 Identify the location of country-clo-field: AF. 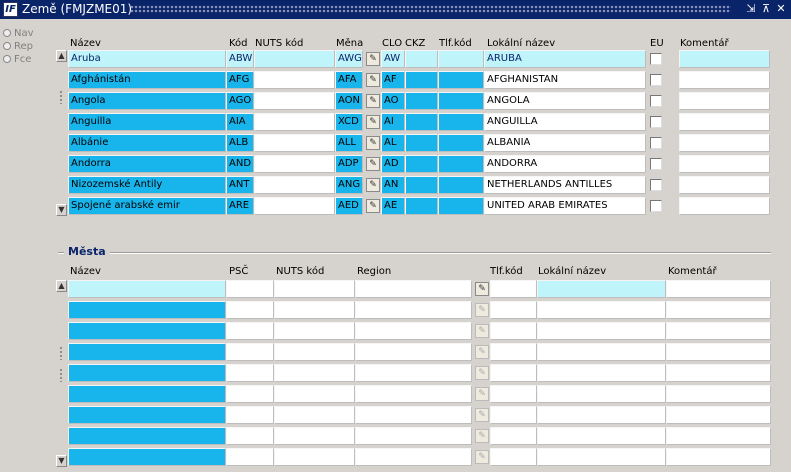
(393, 80).